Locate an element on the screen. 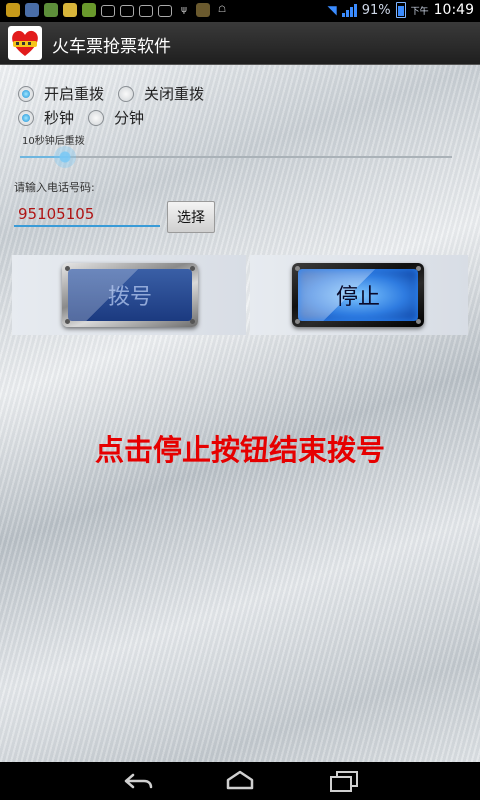 This screenshot has height=800, width=480. phone-label: 请输入电话号码: is located at coordinates (54, 187).